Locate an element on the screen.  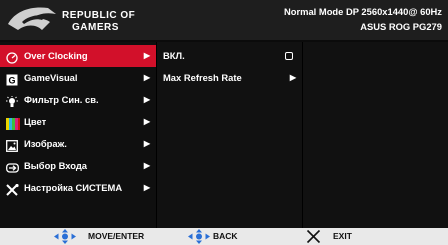
menu-item-label: Настройка СИСТЕМА is located at coordinates (73, 187).